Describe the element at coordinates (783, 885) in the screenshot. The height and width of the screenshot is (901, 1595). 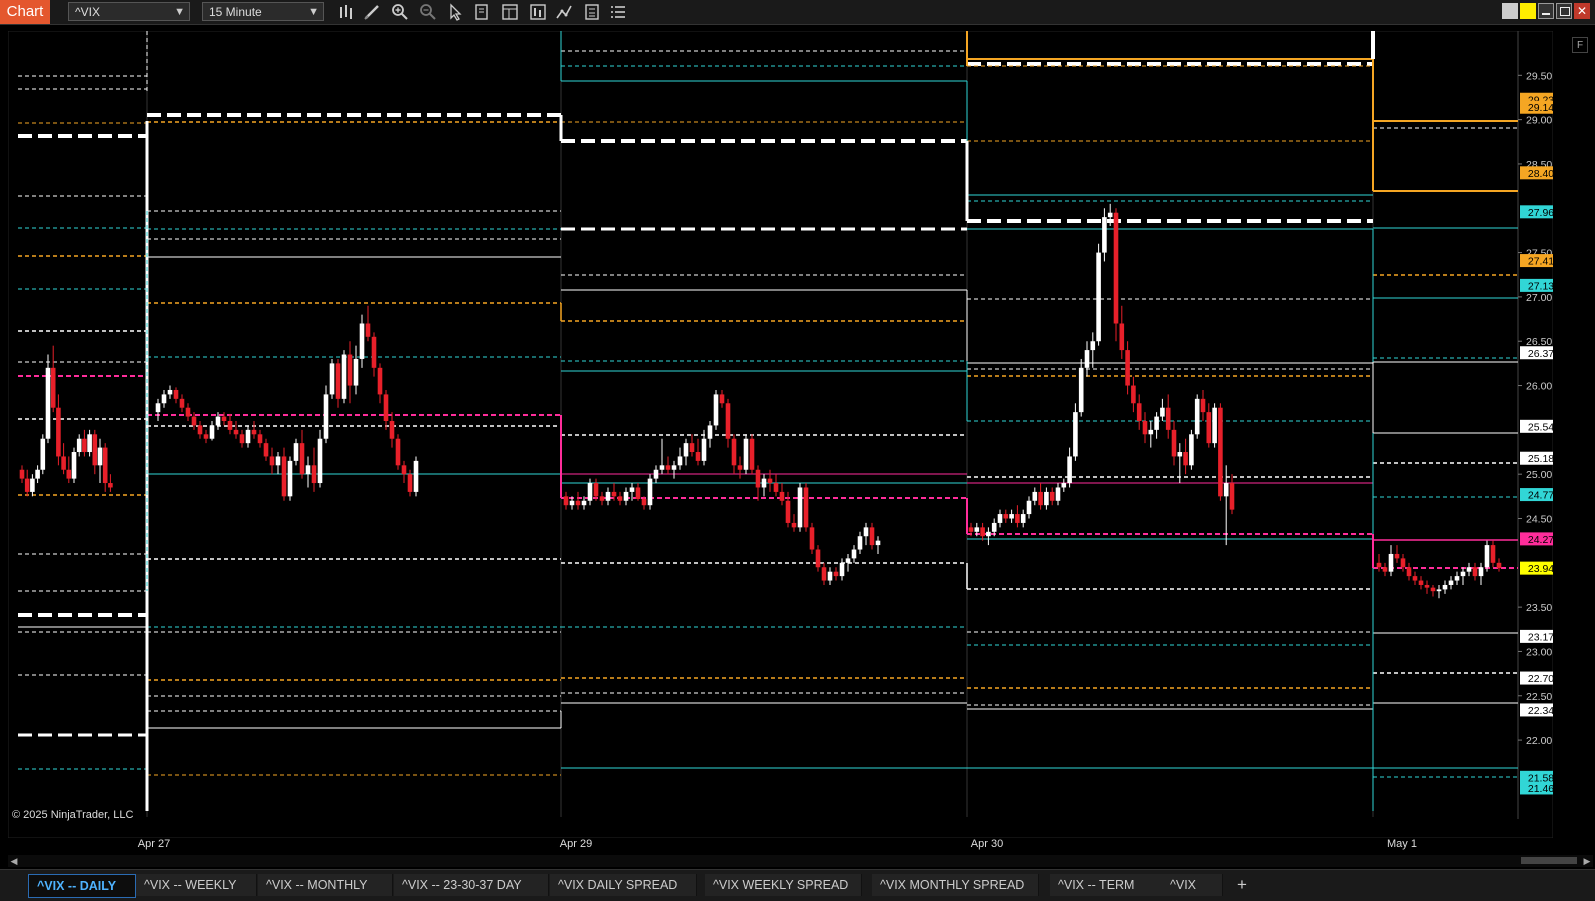
I see `tab-vix-weekly-spread: ^VIX WEEKLY SPREAD` at that location.